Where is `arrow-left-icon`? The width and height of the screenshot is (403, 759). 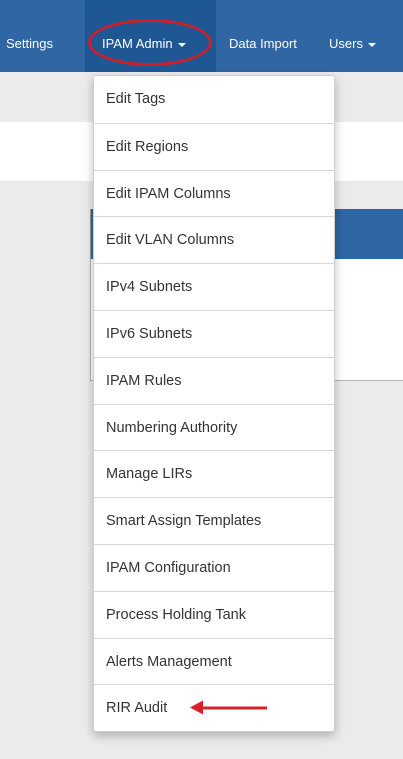
arrow-left-icon is located at coordinates (228, 707).